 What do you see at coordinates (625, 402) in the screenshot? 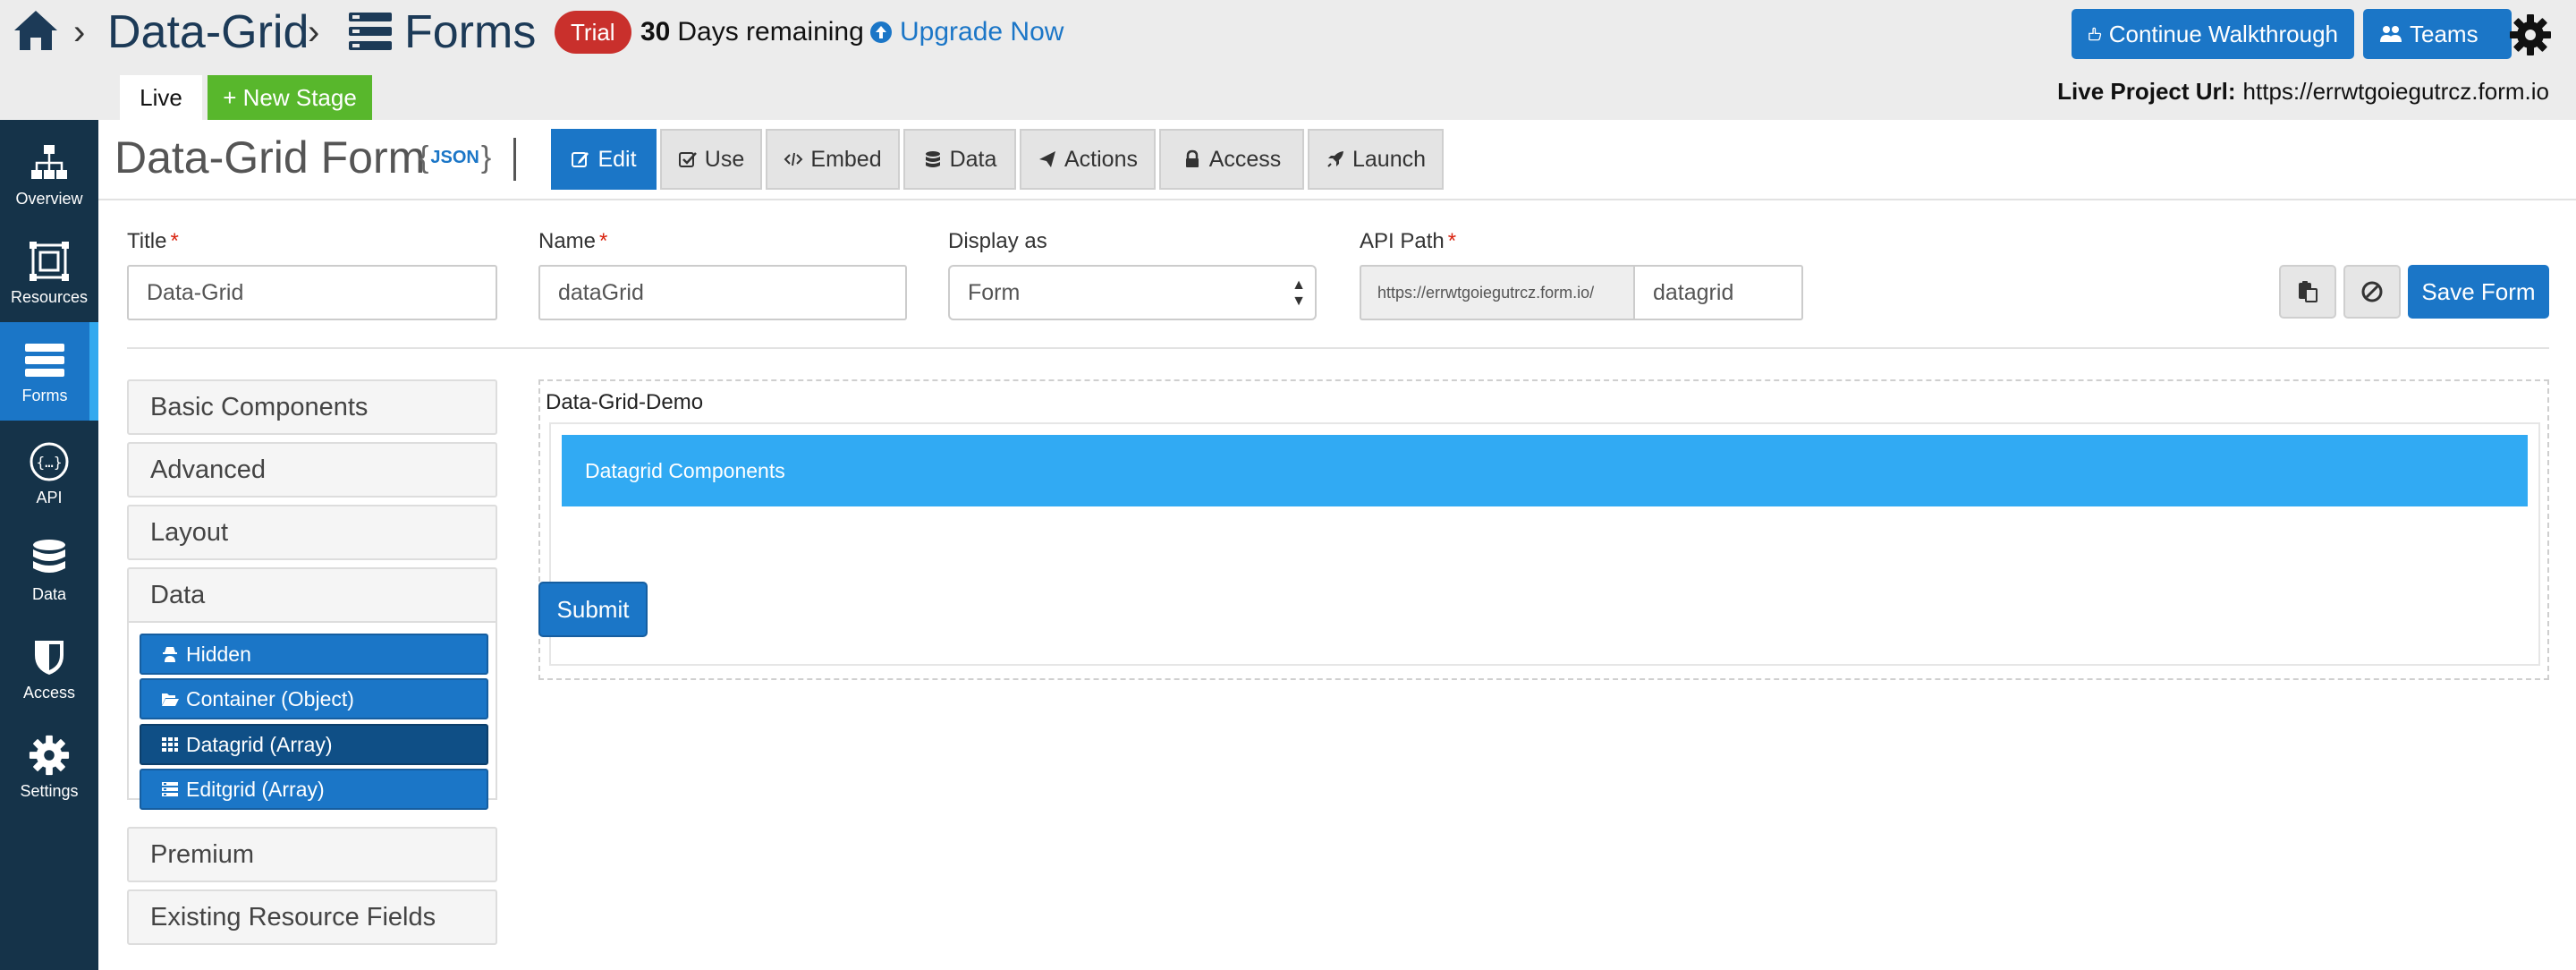
I see `datagrid-label: Data-Grid-Demo` at bounding box center [625, 402].